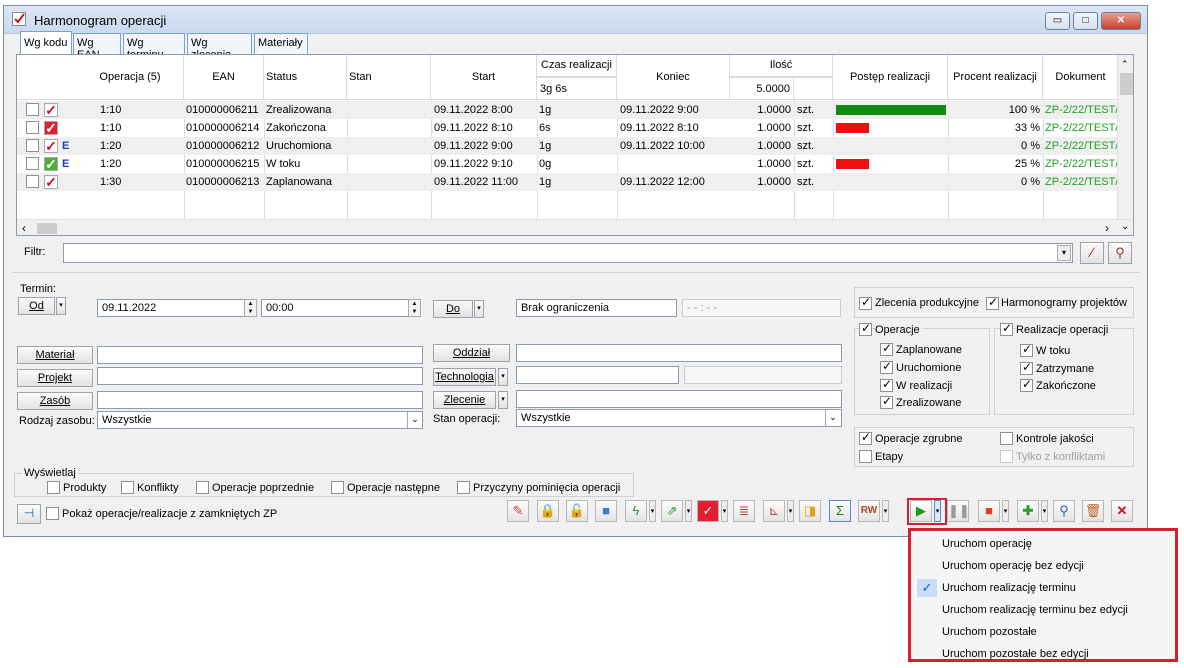  What do you see at coordinates (679, 399) in the screenshot?
I see `zlecenie-input` at bounding box center [679, 399].